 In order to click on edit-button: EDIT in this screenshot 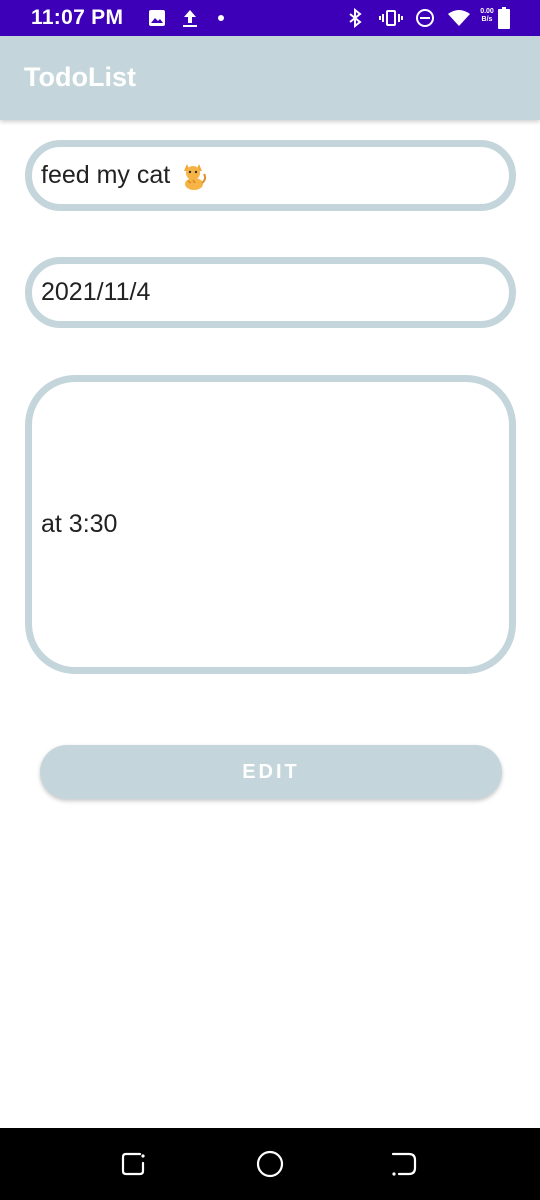, I will do `click(271, 772)`.